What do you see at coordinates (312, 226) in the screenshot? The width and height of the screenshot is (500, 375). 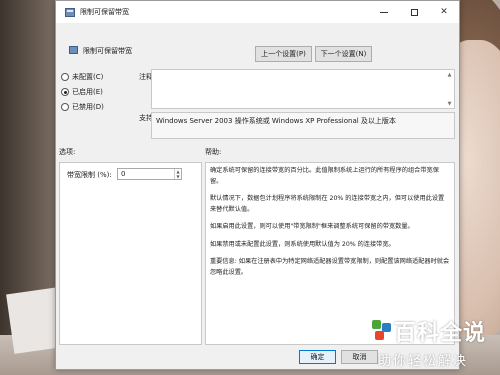 I see `help-paragraph: 如果启用此设置，则可以使用"带宽限制"框来调整系统可保留的带宽数量。` at bounding box center [312, 226].